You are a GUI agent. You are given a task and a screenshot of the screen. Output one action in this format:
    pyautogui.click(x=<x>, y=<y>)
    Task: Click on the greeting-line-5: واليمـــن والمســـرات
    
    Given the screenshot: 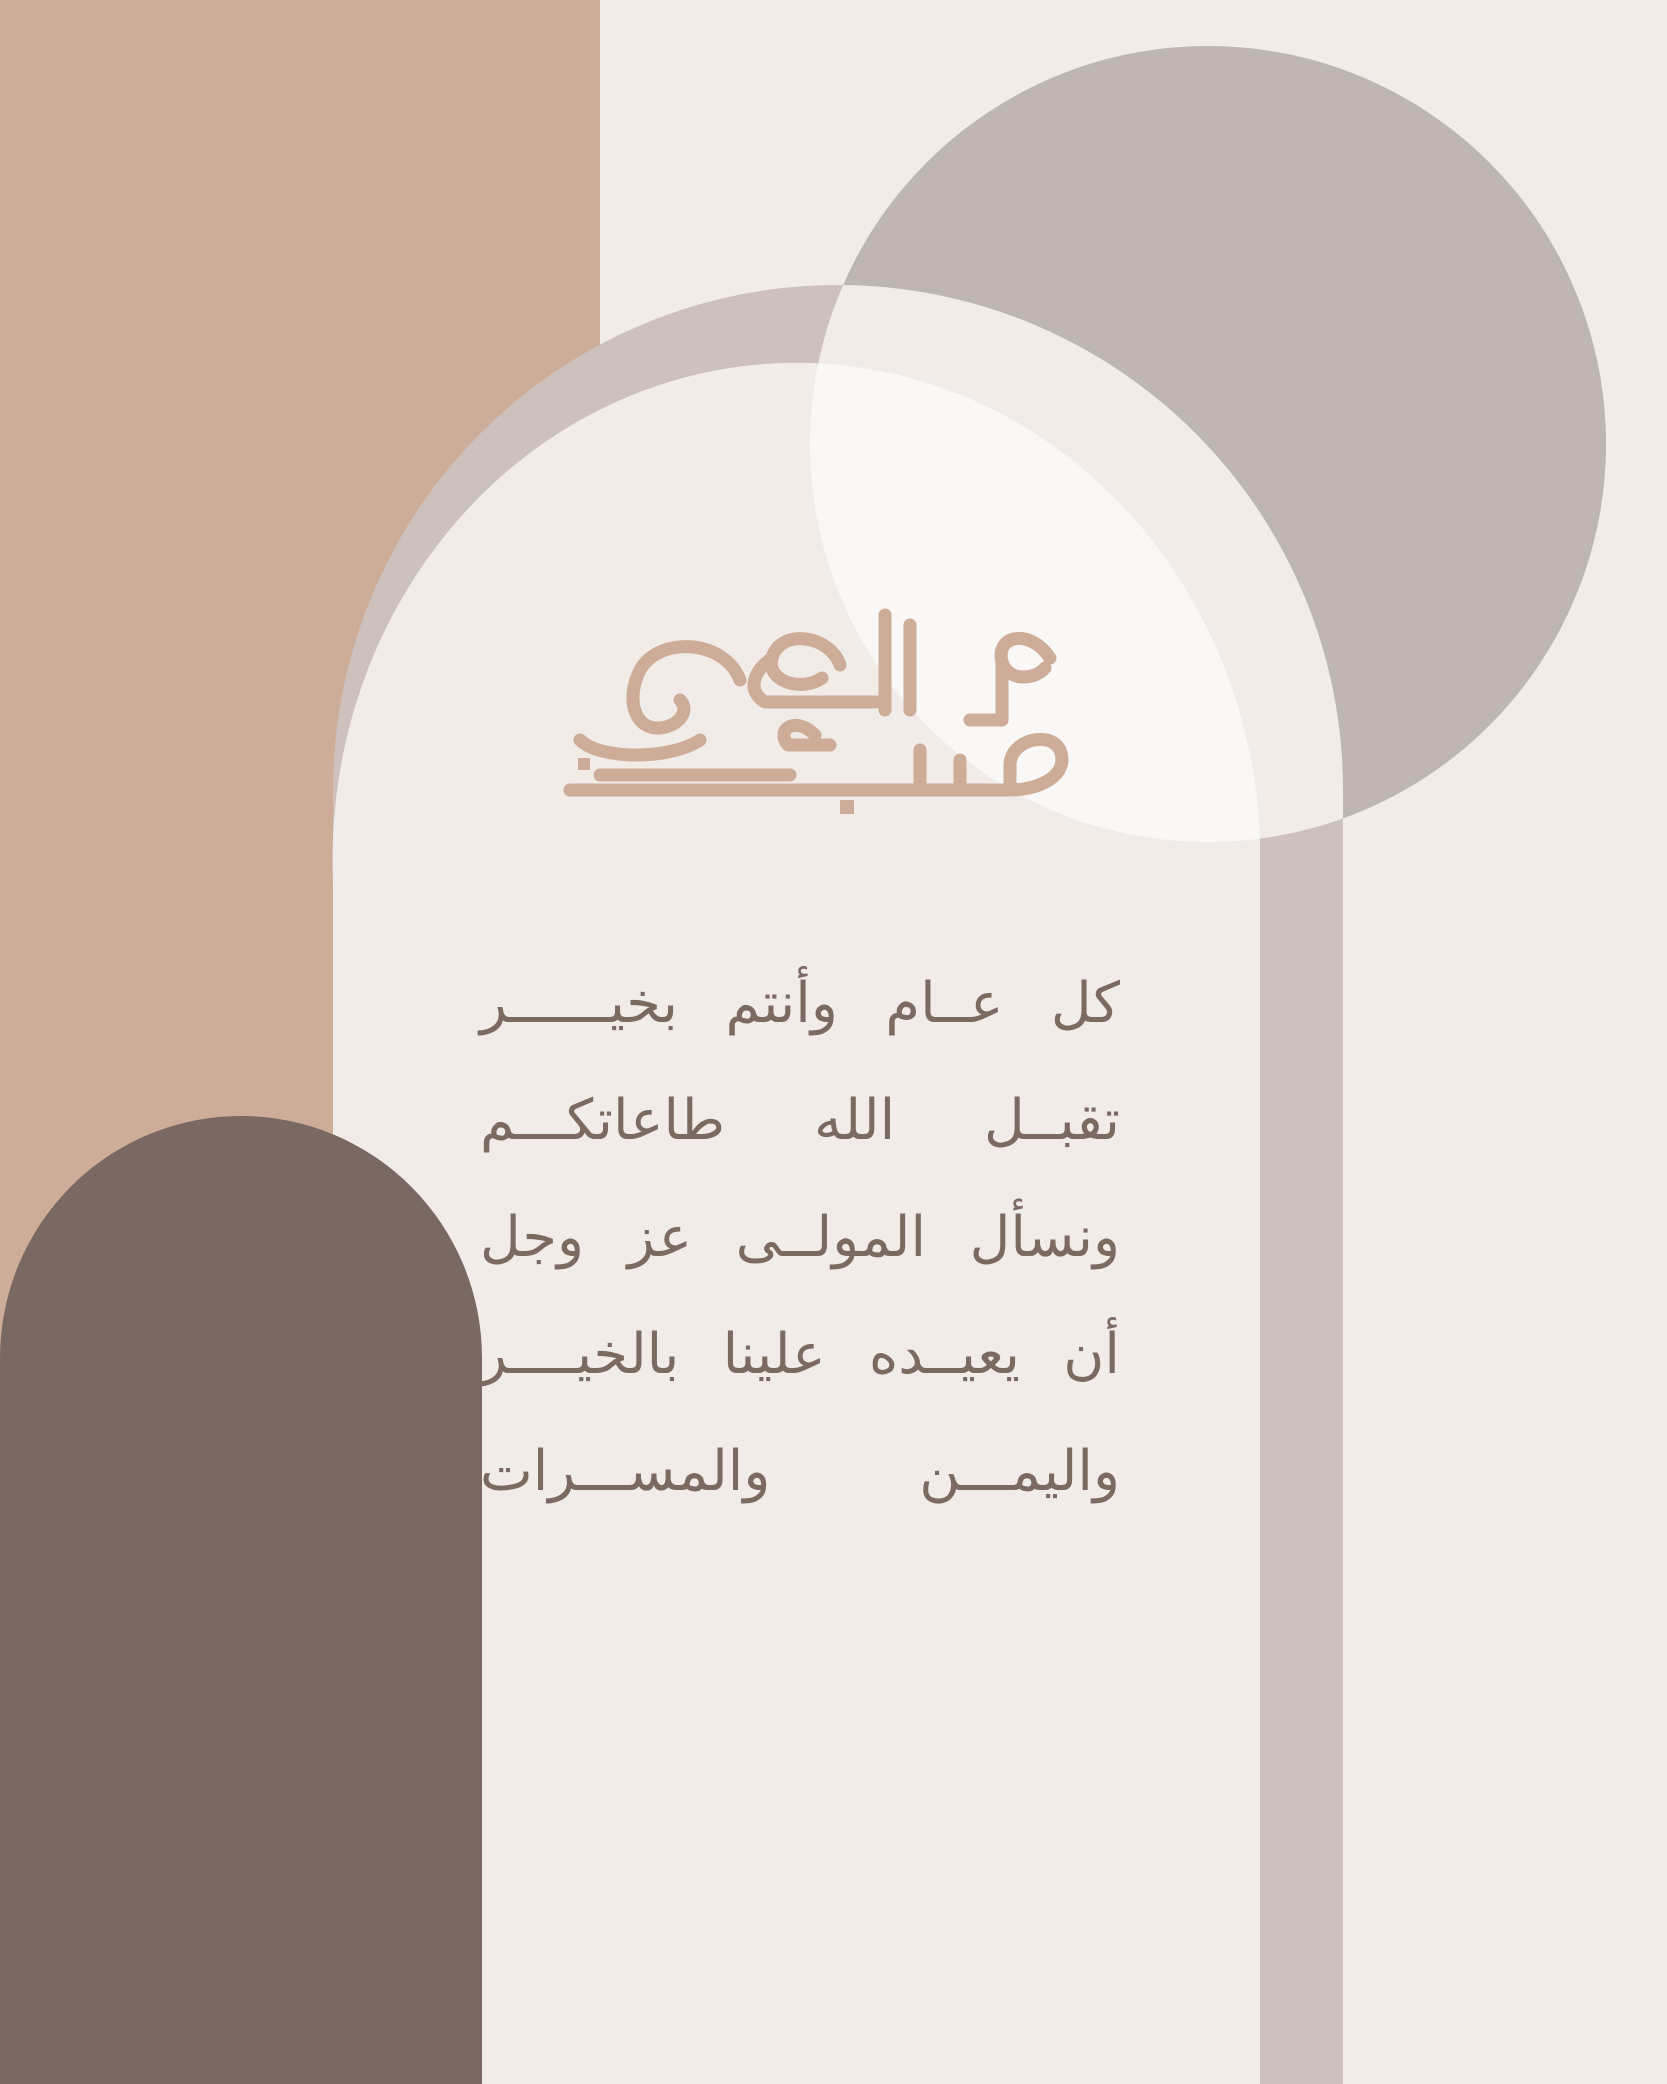 What is the action you would take?
    pyautogui.click(x=800, y=1471)
    